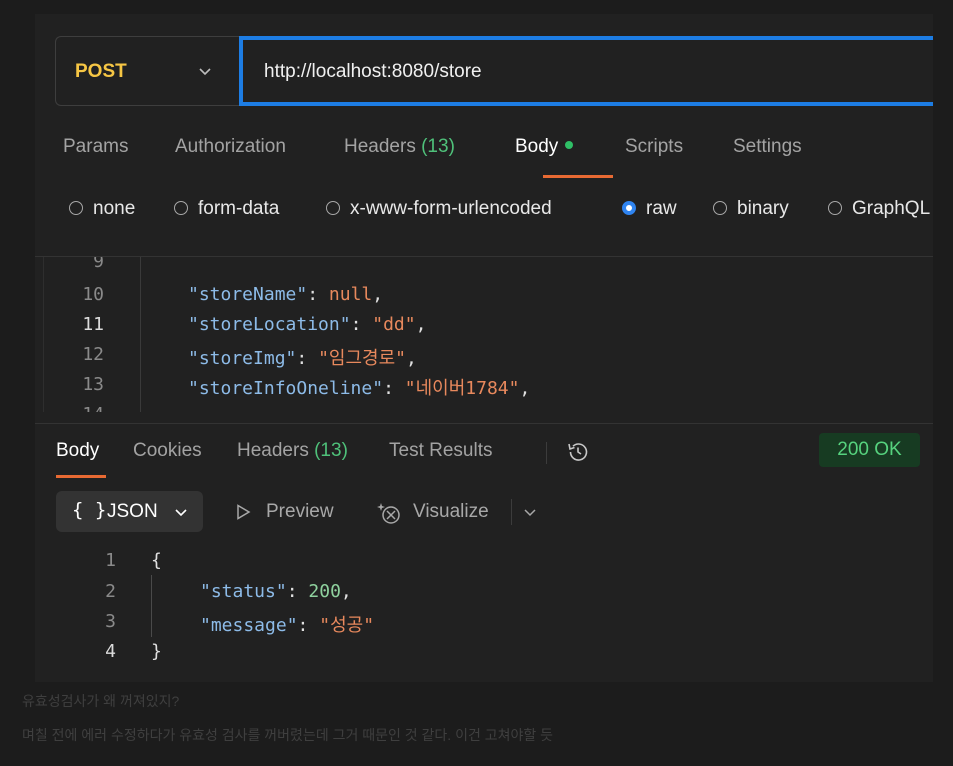 This screenshot has width=953, height=766. Describe the element at coordinates (451, 208) in the screenshot. I see `radio-label: x-www-form-urlencoded` at that location.